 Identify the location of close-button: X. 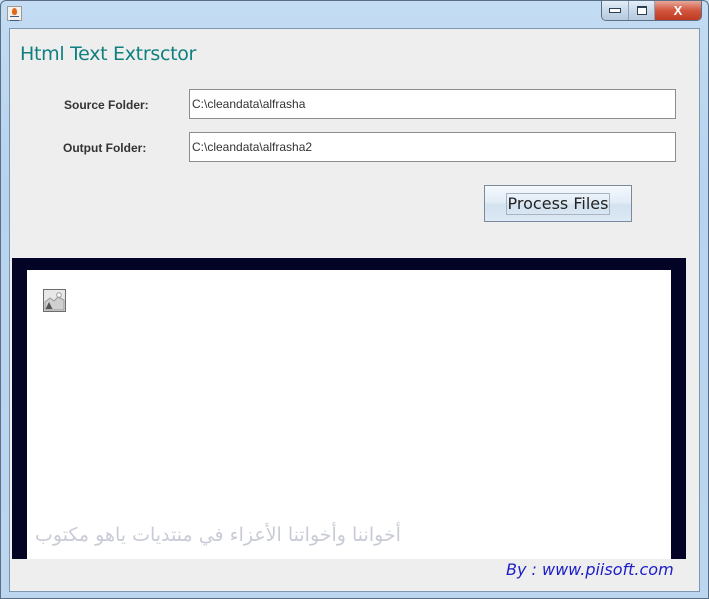
(678, 10).